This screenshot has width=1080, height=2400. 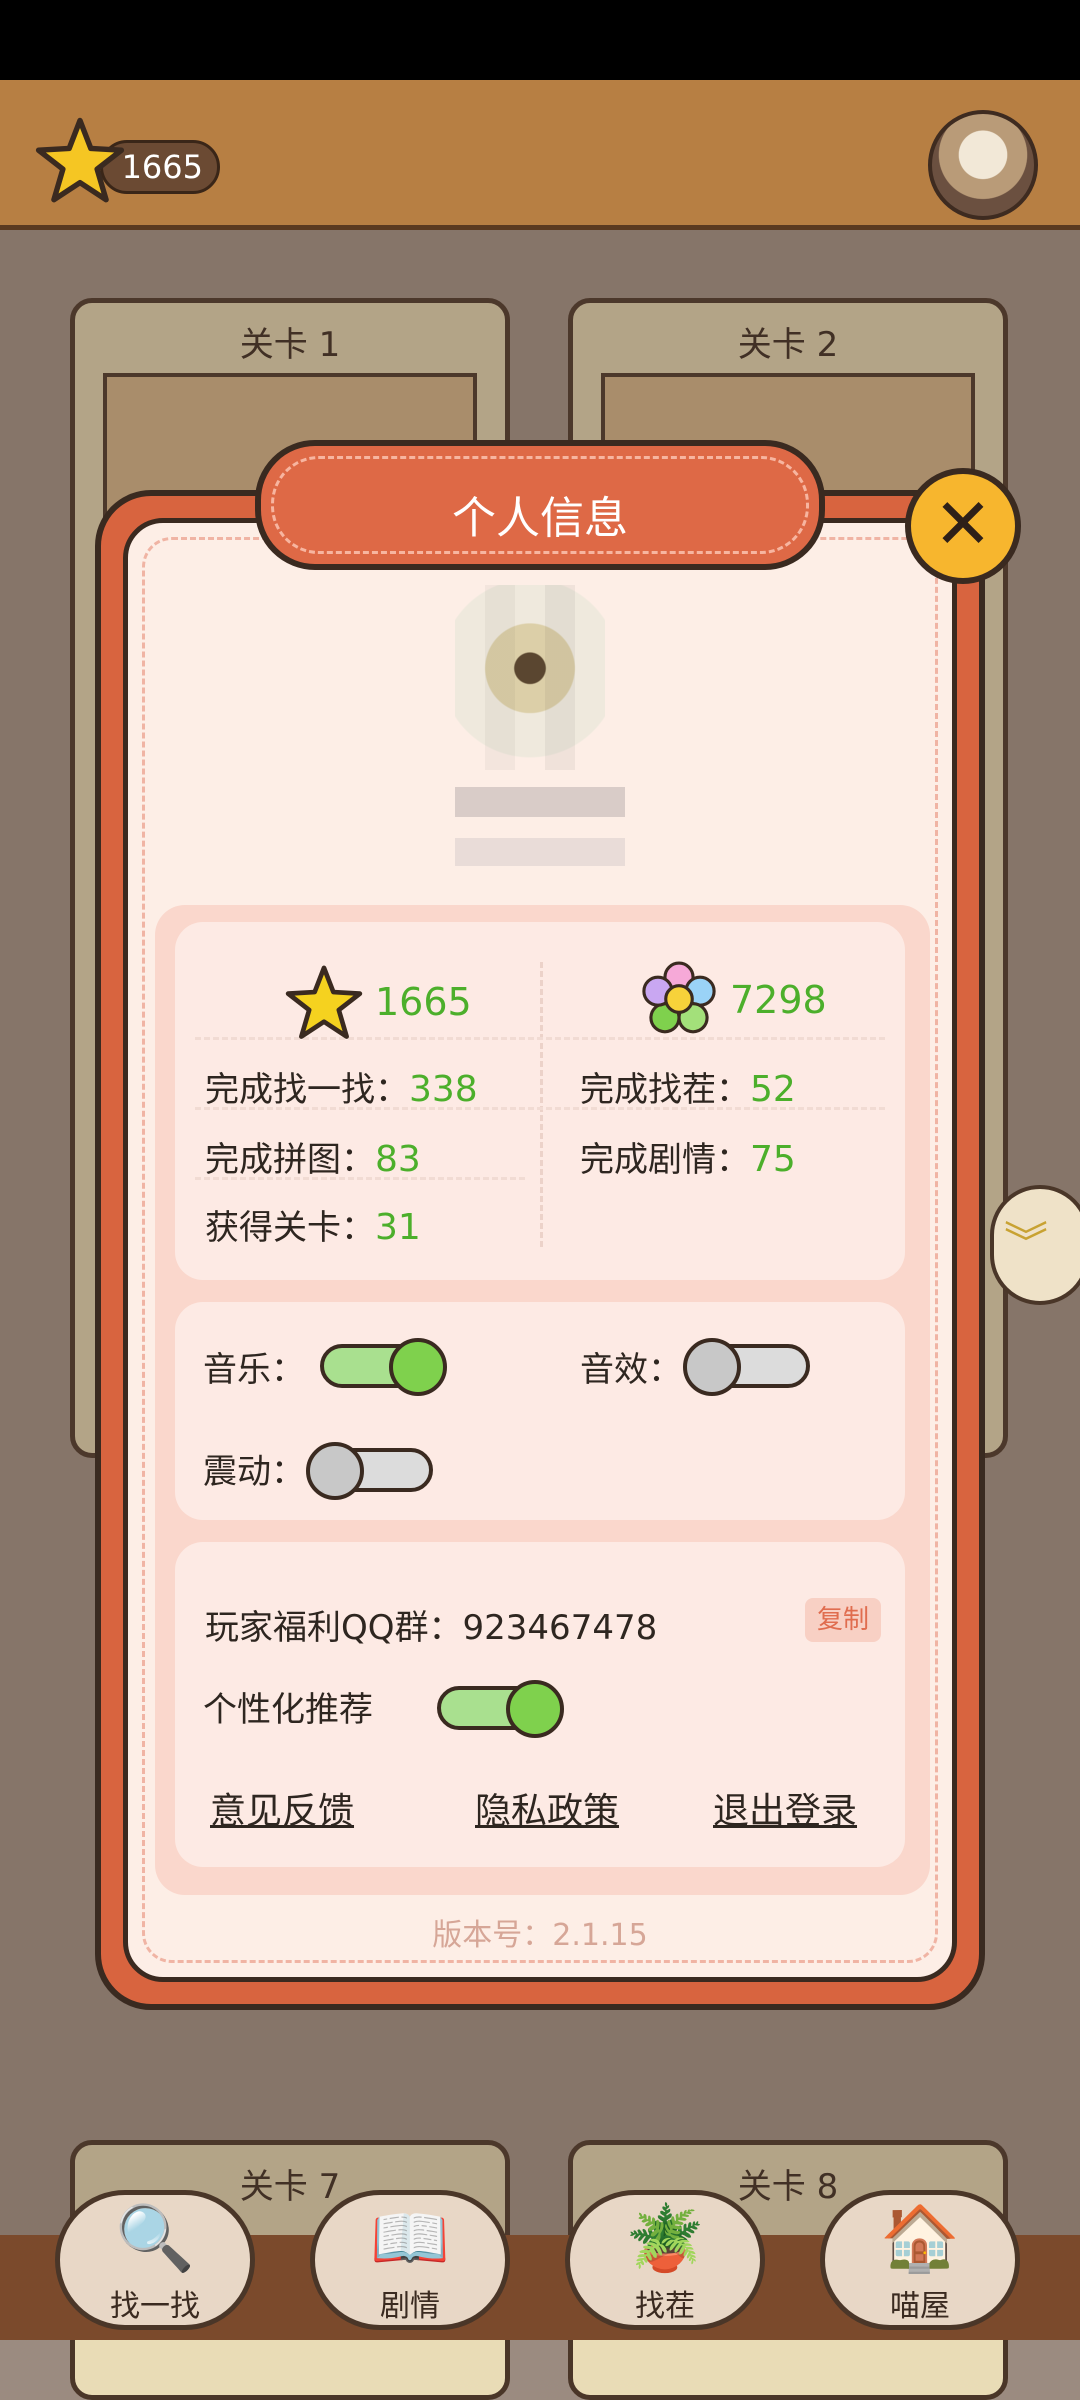 I want to click on nav-label: 找茬, so click(x=665, y=2306).